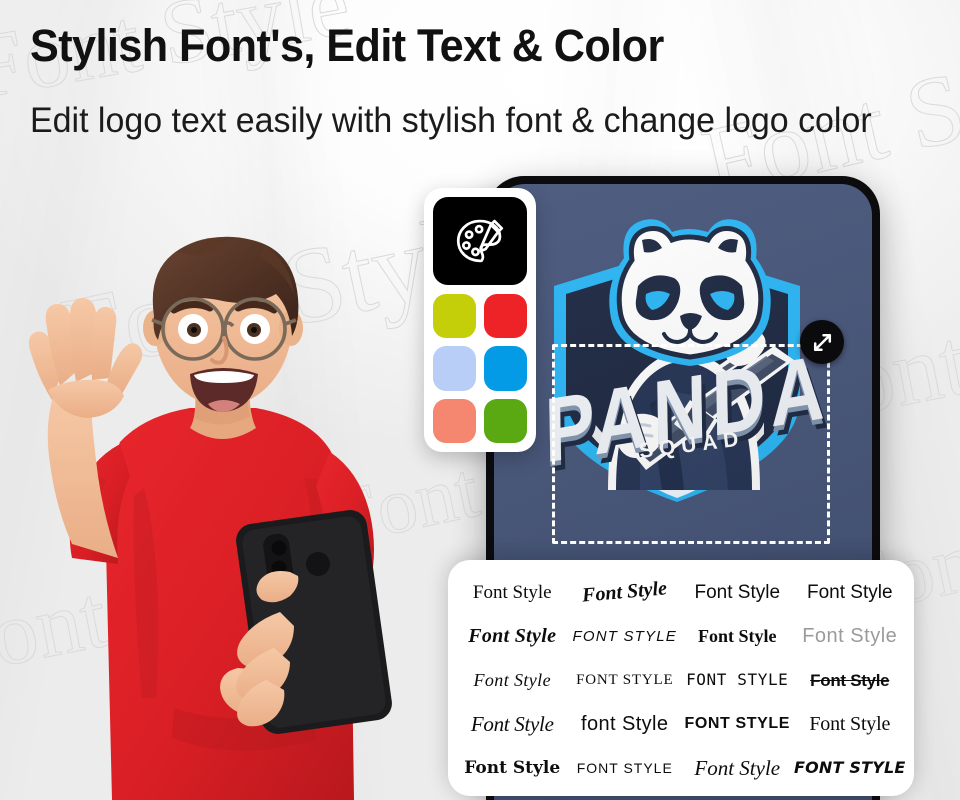 The height and width of the screenshot is (800, 960). Describe the element at coordinates (691, 444) in the screenshot. I see `logo-selection-box` at that location.